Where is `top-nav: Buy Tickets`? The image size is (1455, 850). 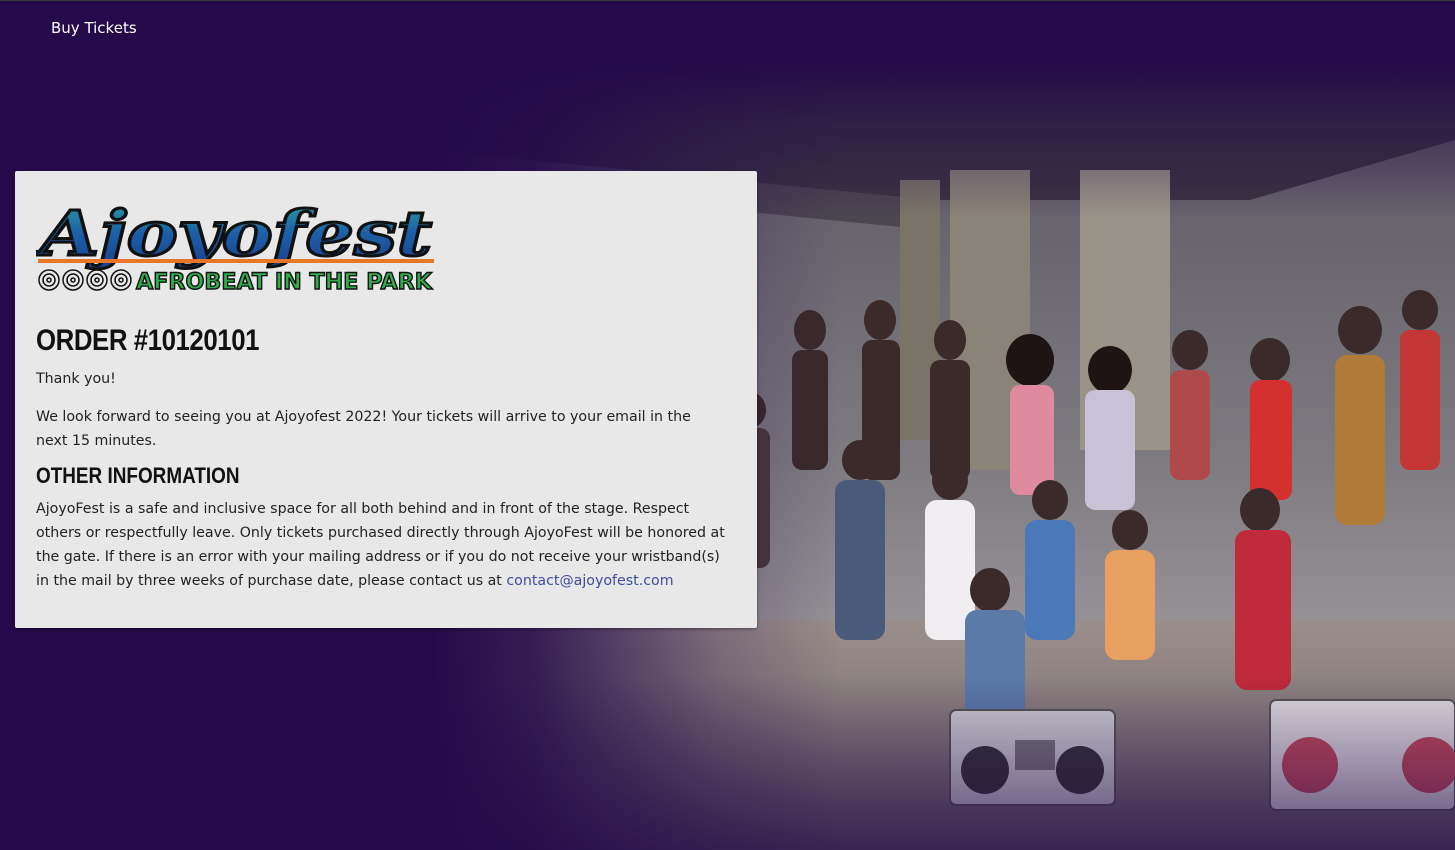
top-nav: Buy Tickets is located at coordinates (727, 30).